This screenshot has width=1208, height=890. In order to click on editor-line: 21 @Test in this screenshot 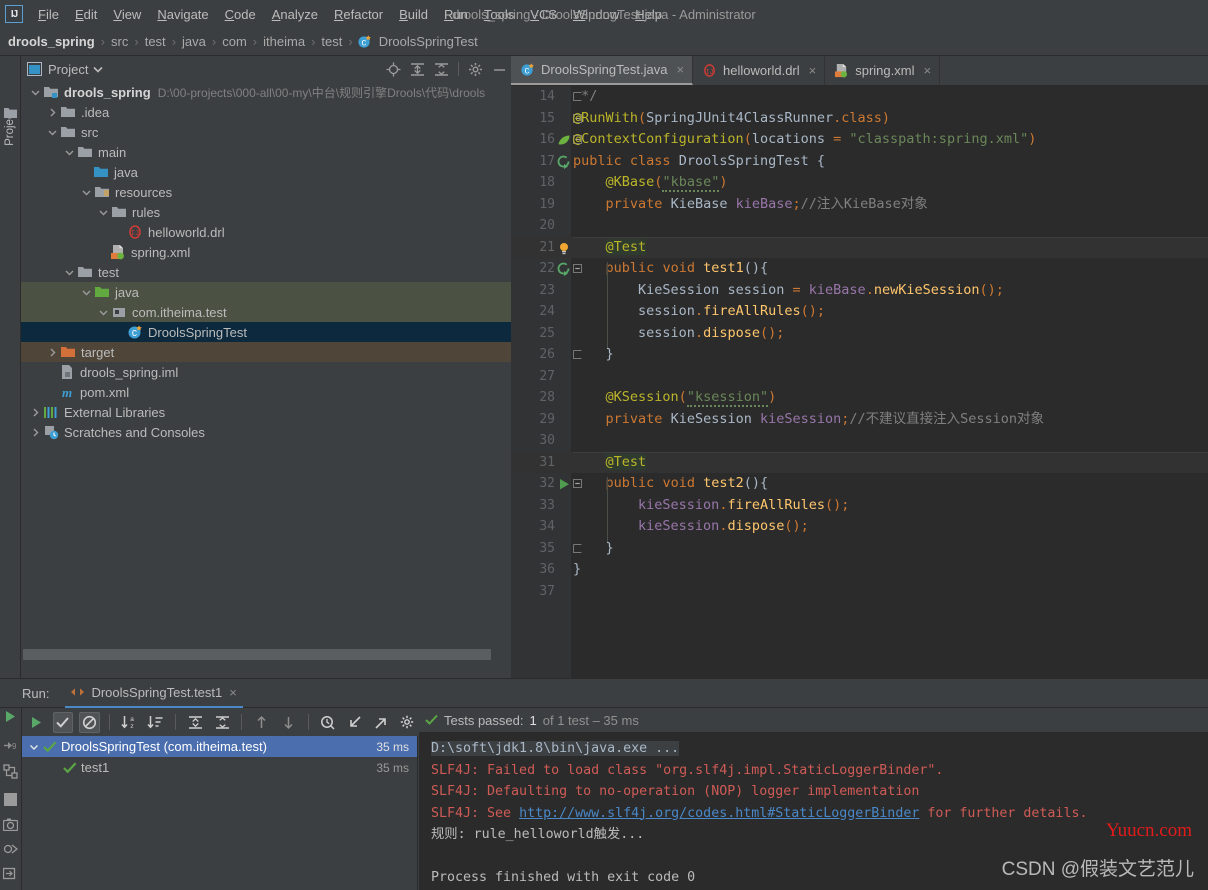, I will do `click(859, 247)`.